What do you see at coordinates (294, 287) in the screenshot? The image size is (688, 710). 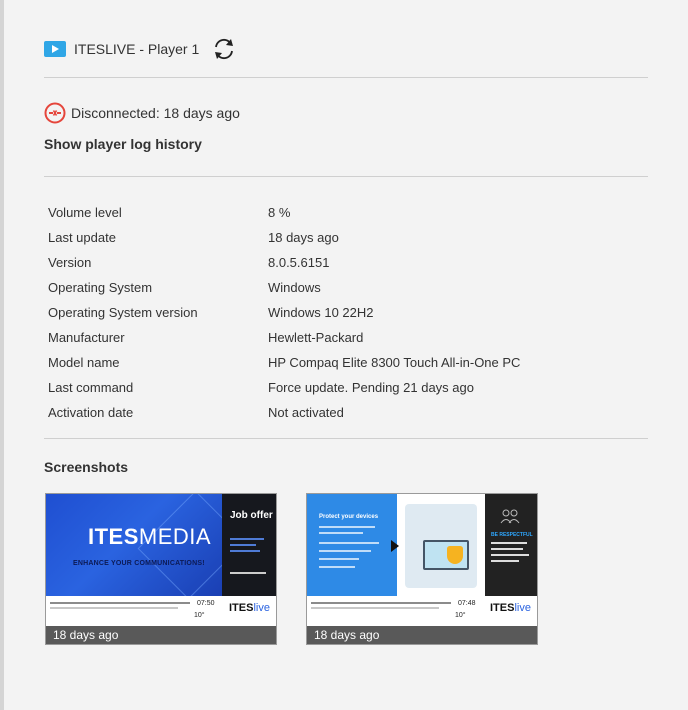 I see `info-value: Windows` at bounding box center [294, 287].